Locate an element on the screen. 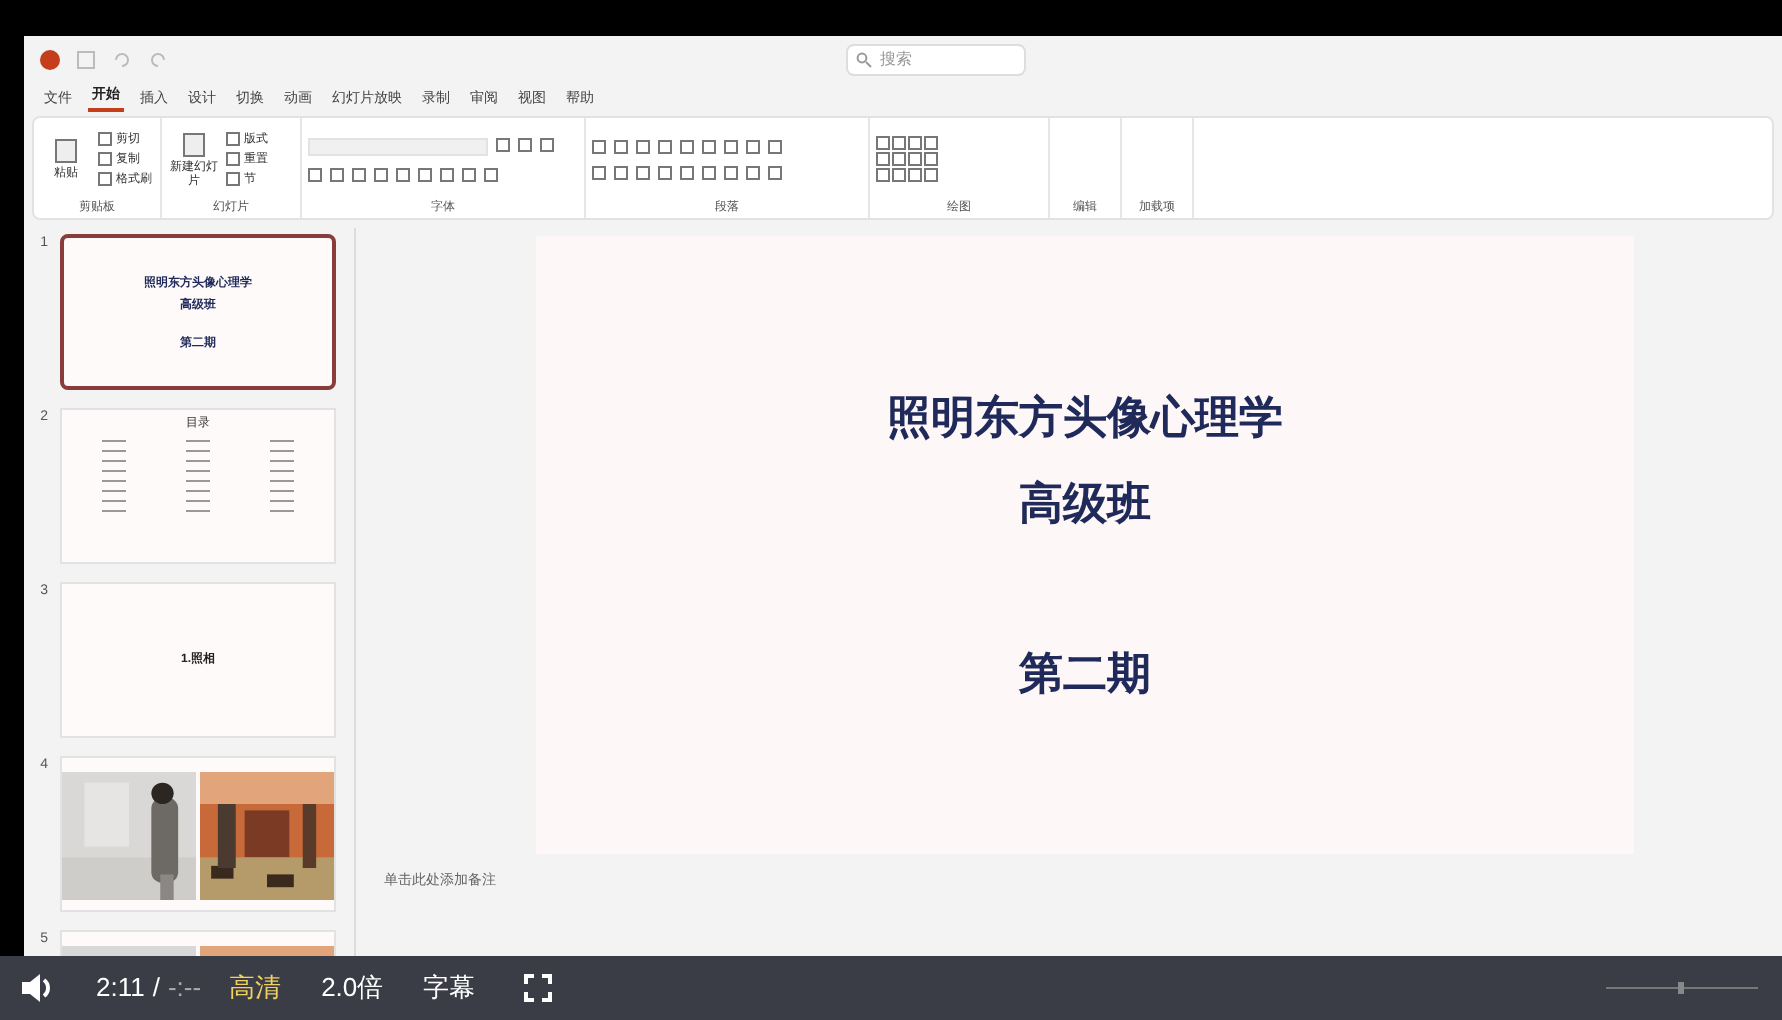 This screenshot has width=1782, height=1020. slide-text: 第二期 is located at coordinates (1085, 674).